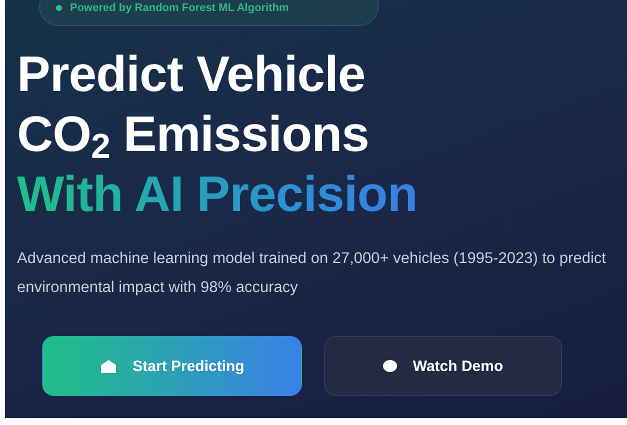 The width and height of the screenshot is (627, 425). I want to click on status-dot, so click(59, 8).